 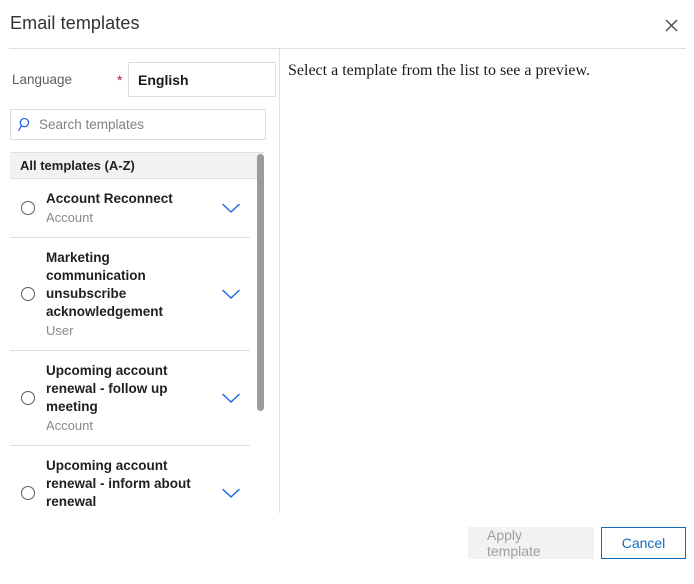 I want to click on close-icon, so click(x=671, y=25).